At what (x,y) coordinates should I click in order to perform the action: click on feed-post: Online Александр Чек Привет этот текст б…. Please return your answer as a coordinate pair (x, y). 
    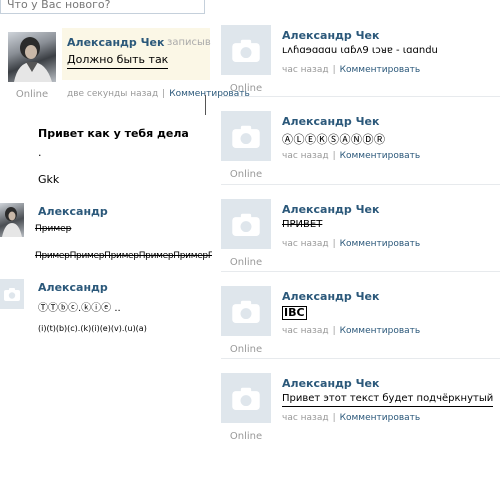
    Looking at the image, I should click on (360, 409).